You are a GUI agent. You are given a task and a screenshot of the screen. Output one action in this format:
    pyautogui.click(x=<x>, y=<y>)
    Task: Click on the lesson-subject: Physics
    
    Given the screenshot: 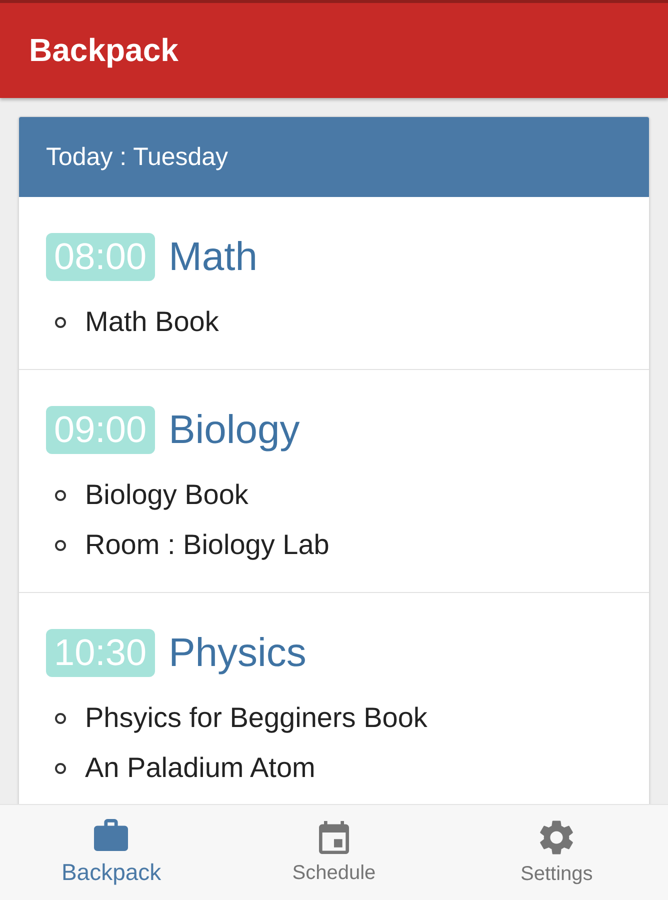 What is the action you would take?
    pyautogui.click(x=237, y=653)
    